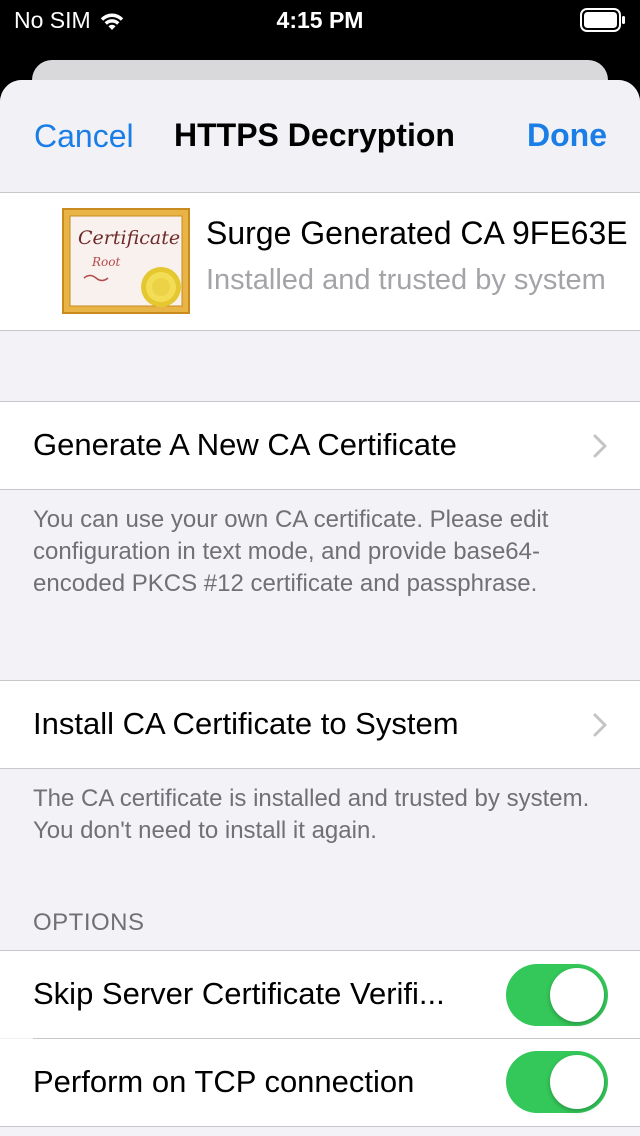 The height and width of the screenshot is (1136, 640). I want to click on generate-ca-label: Generate A New CA Certificate, so click(245, 444).